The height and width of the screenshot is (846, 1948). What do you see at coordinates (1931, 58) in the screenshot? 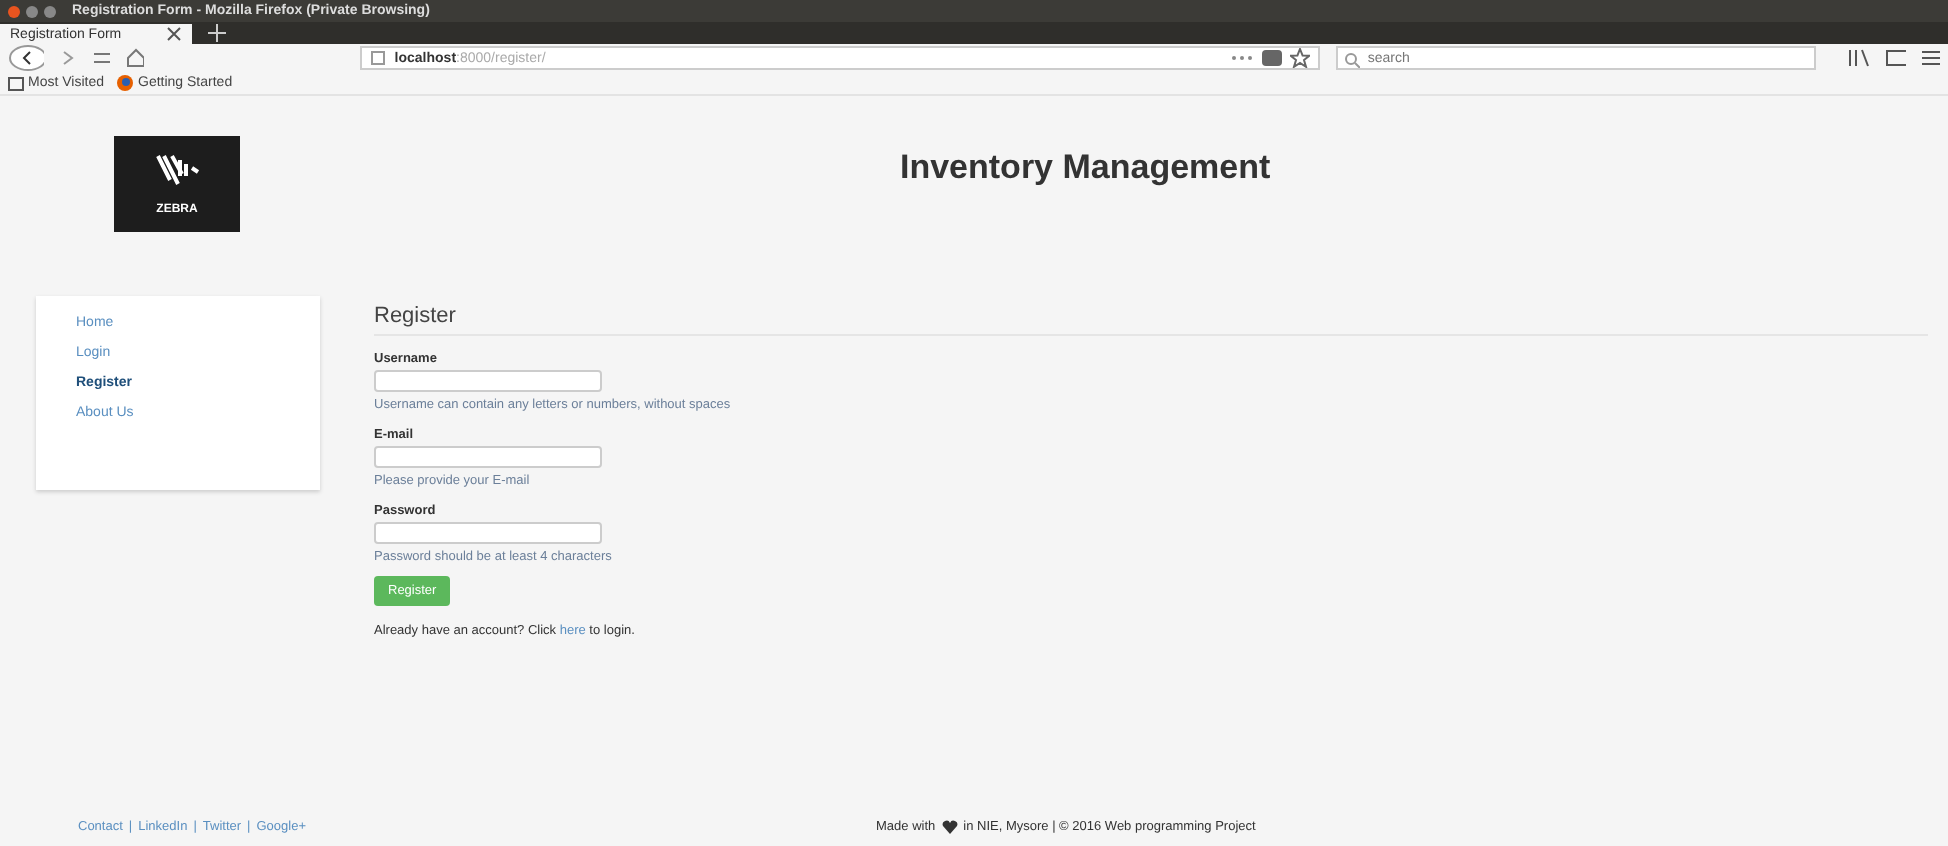
I see `menu-icon` at bounding box center [1931, 58].